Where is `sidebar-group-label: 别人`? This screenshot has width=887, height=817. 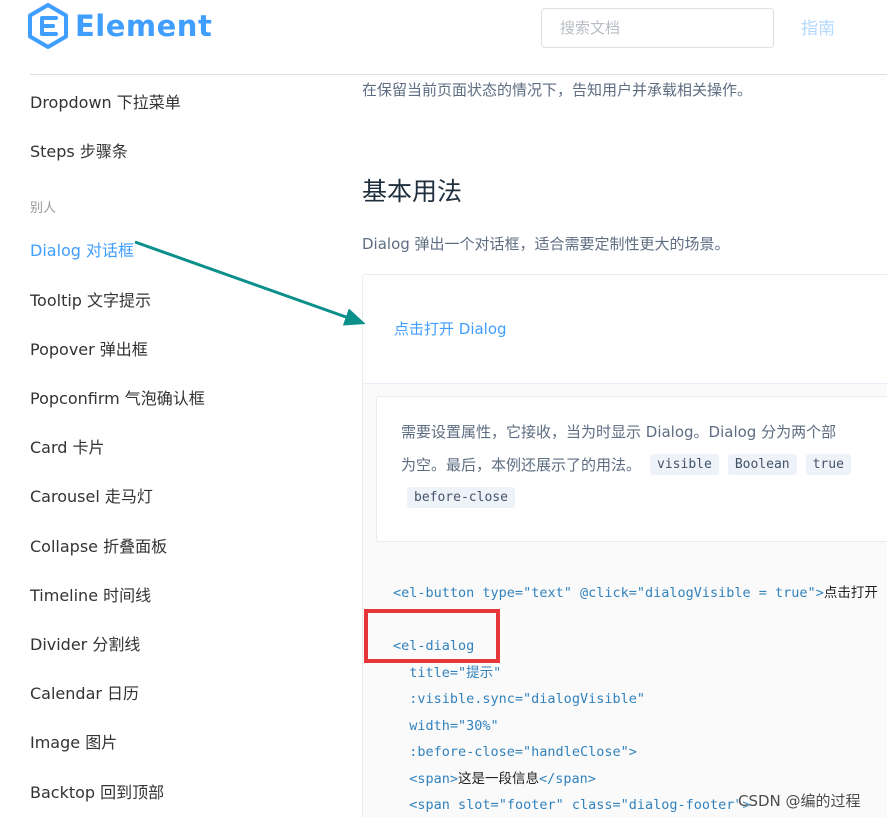
sidebar-group-label: 别人 is located at coordinates (43, 208).